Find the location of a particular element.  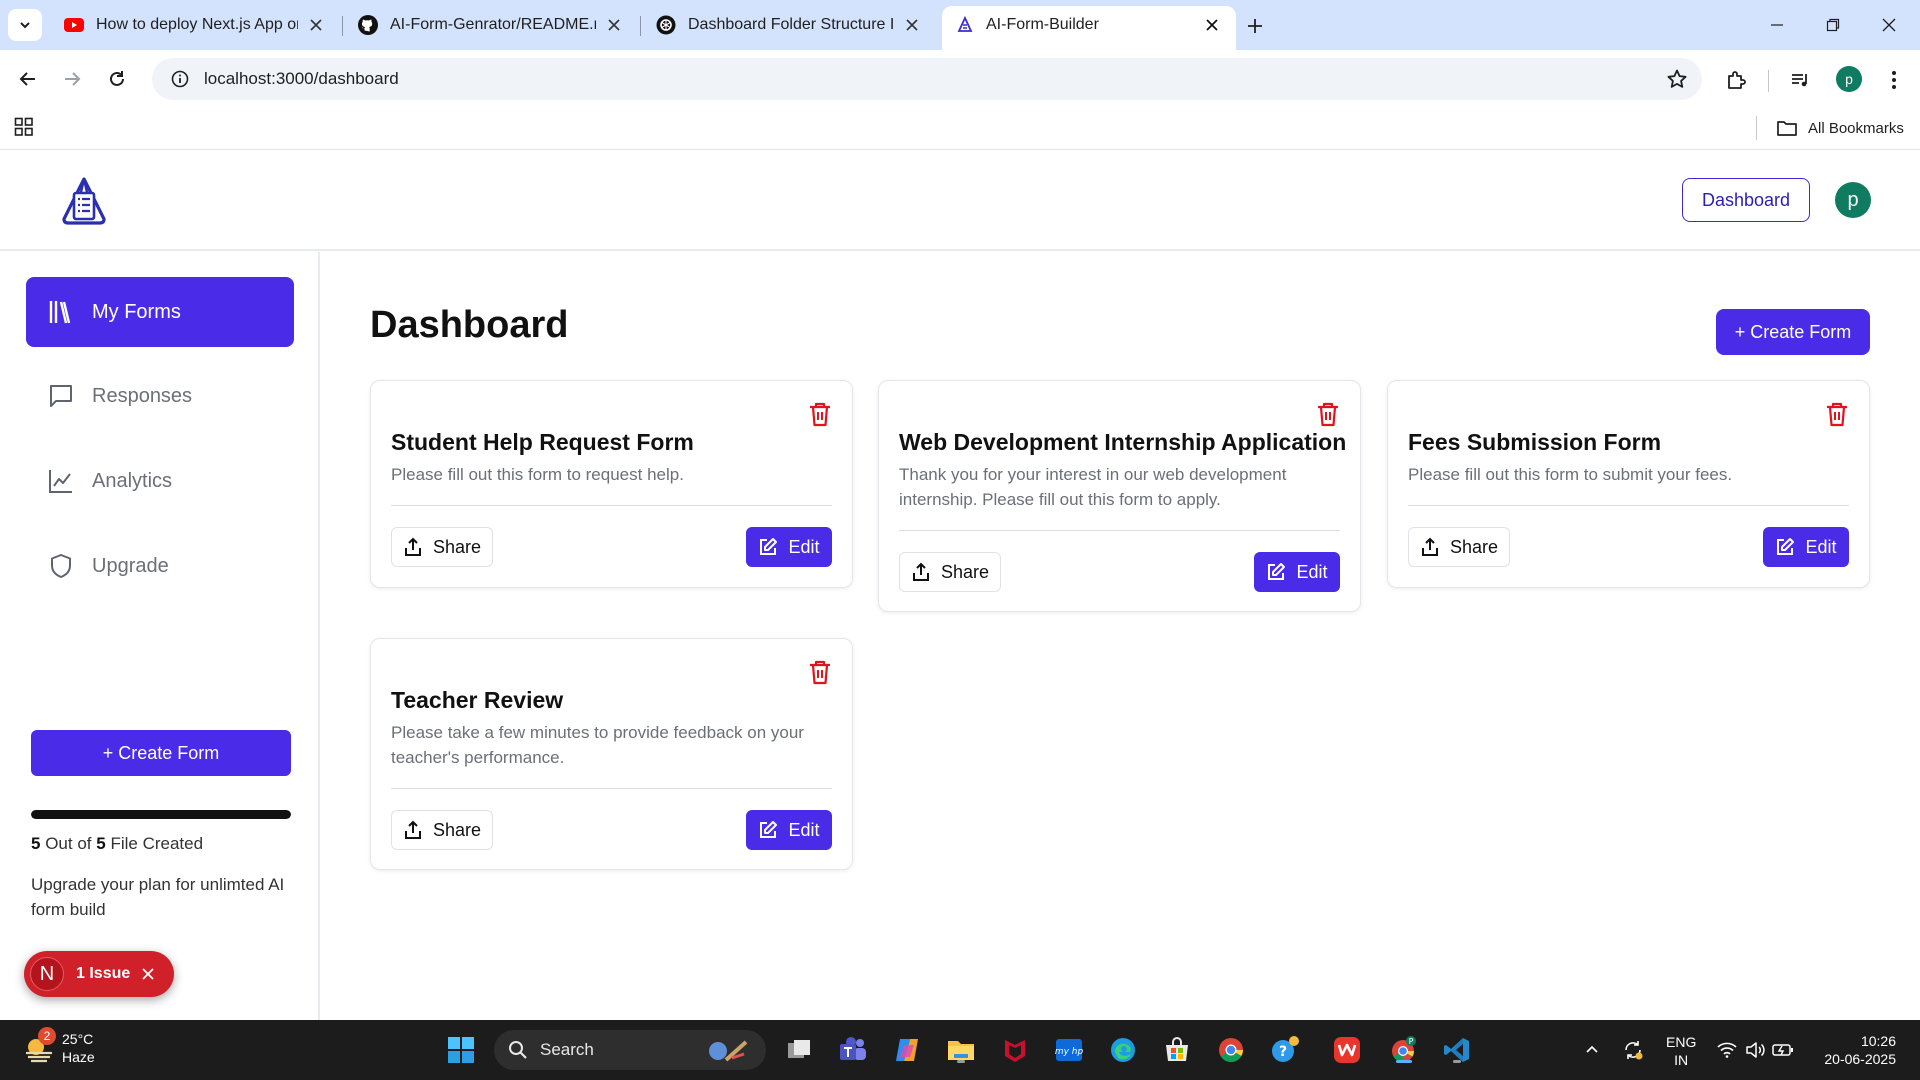

myhp-icon: my hp is located at coordinates (1069, 1050).